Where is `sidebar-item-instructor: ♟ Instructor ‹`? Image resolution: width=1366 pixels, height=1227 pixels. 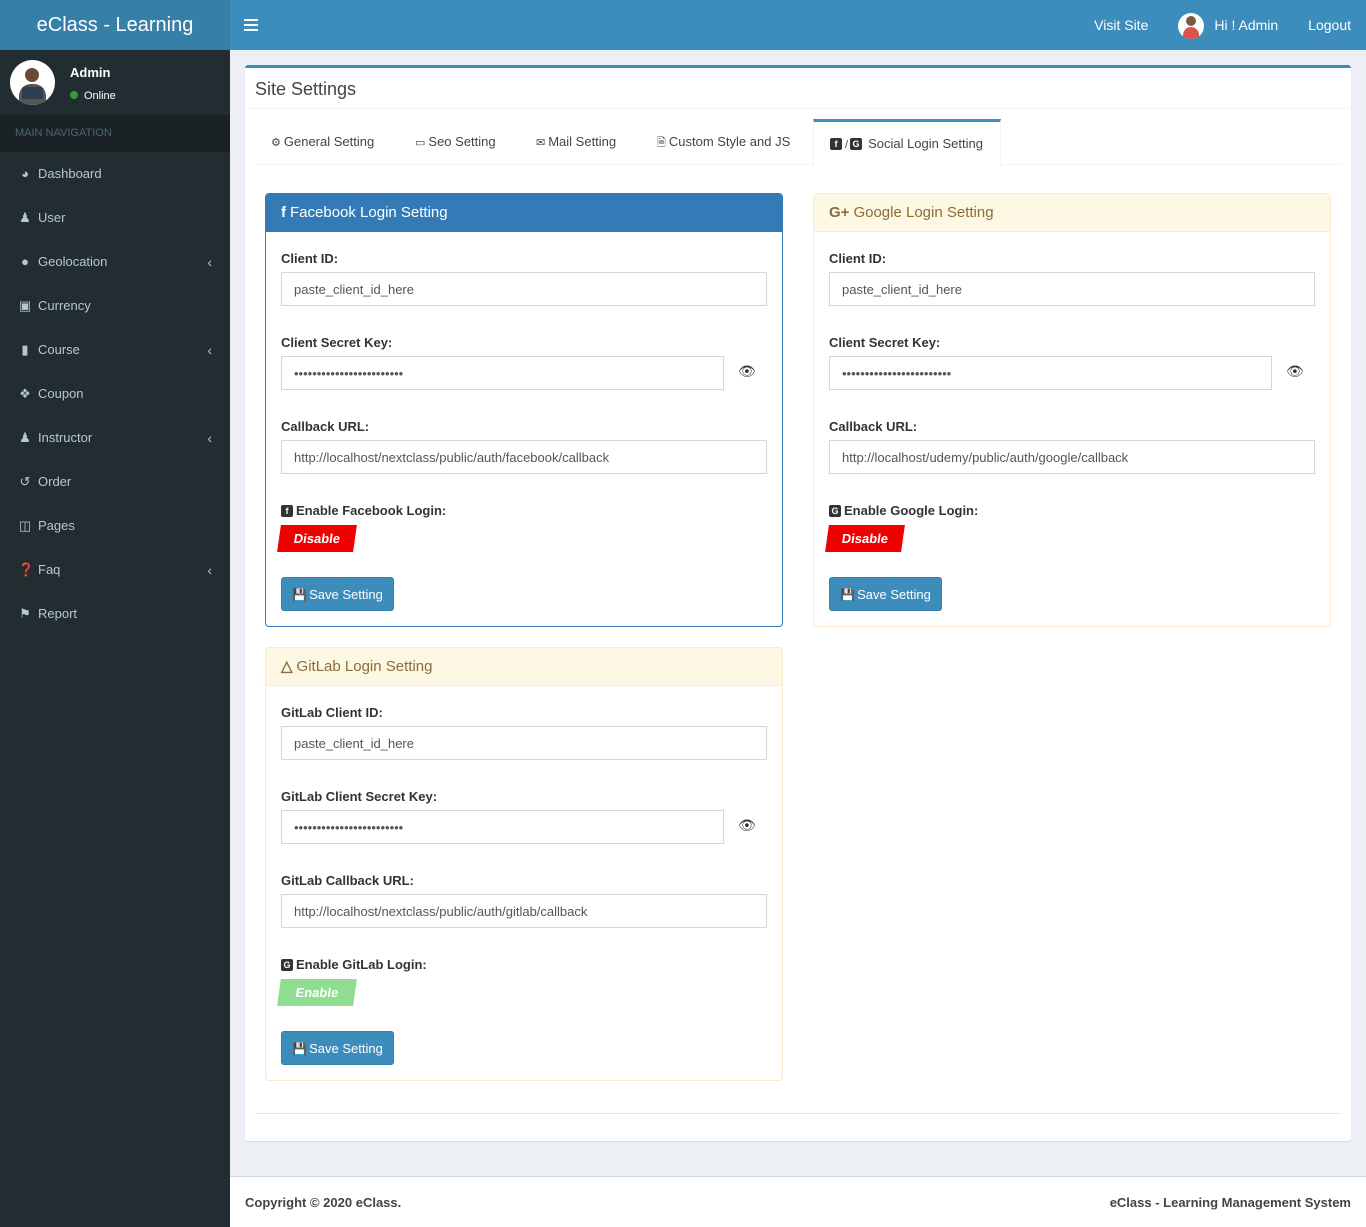 sidebar-item-instructor: ♟ Instructor ‹ is located at coordinates (115, 438).